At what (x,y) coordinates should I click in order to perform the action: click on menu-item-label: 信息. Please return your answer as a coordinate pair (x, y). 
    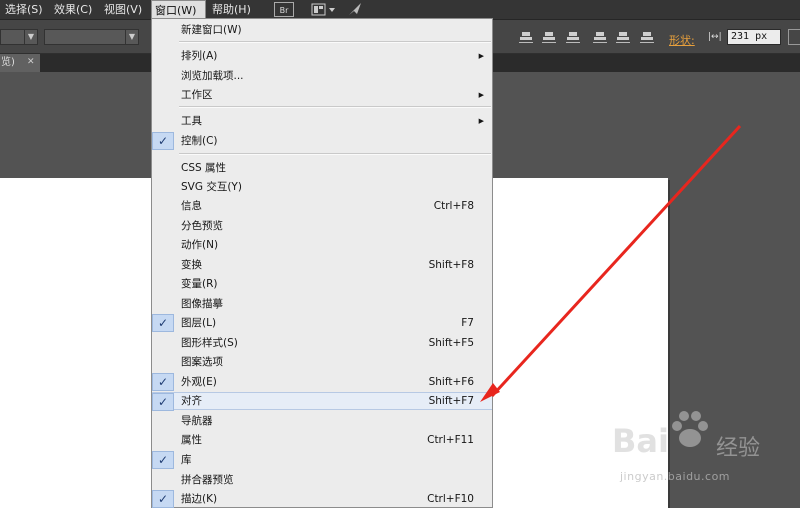
    Looking at the image, I should click on (191, 206).